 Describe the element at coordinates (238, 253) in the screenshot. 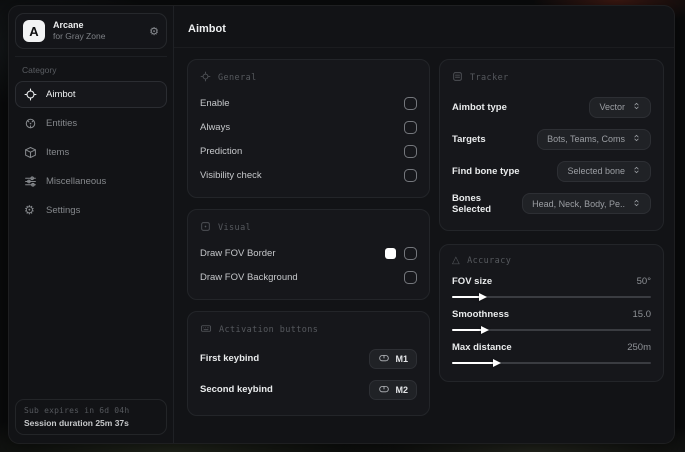

I see `setting-label: Draw FOV Border` at that location.